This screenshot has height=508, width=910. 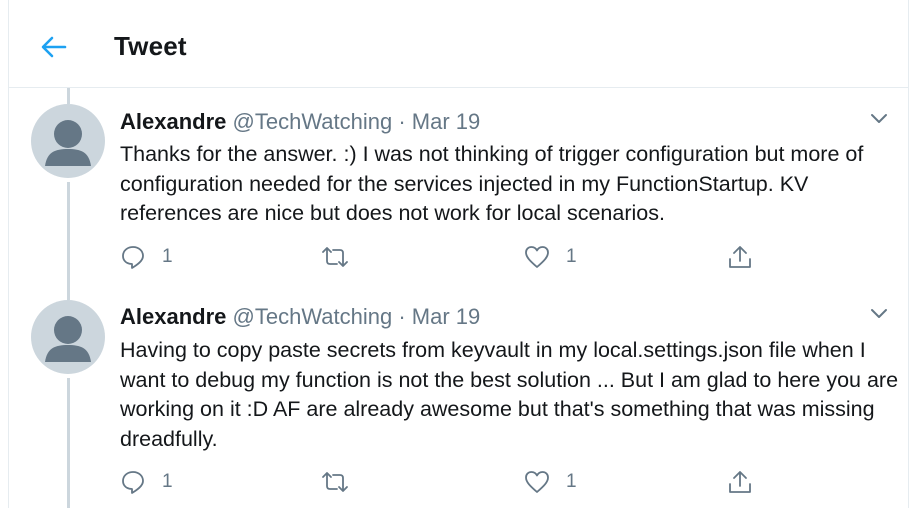 I want to click on arrow-left-icon, so click(x=54, y=47).